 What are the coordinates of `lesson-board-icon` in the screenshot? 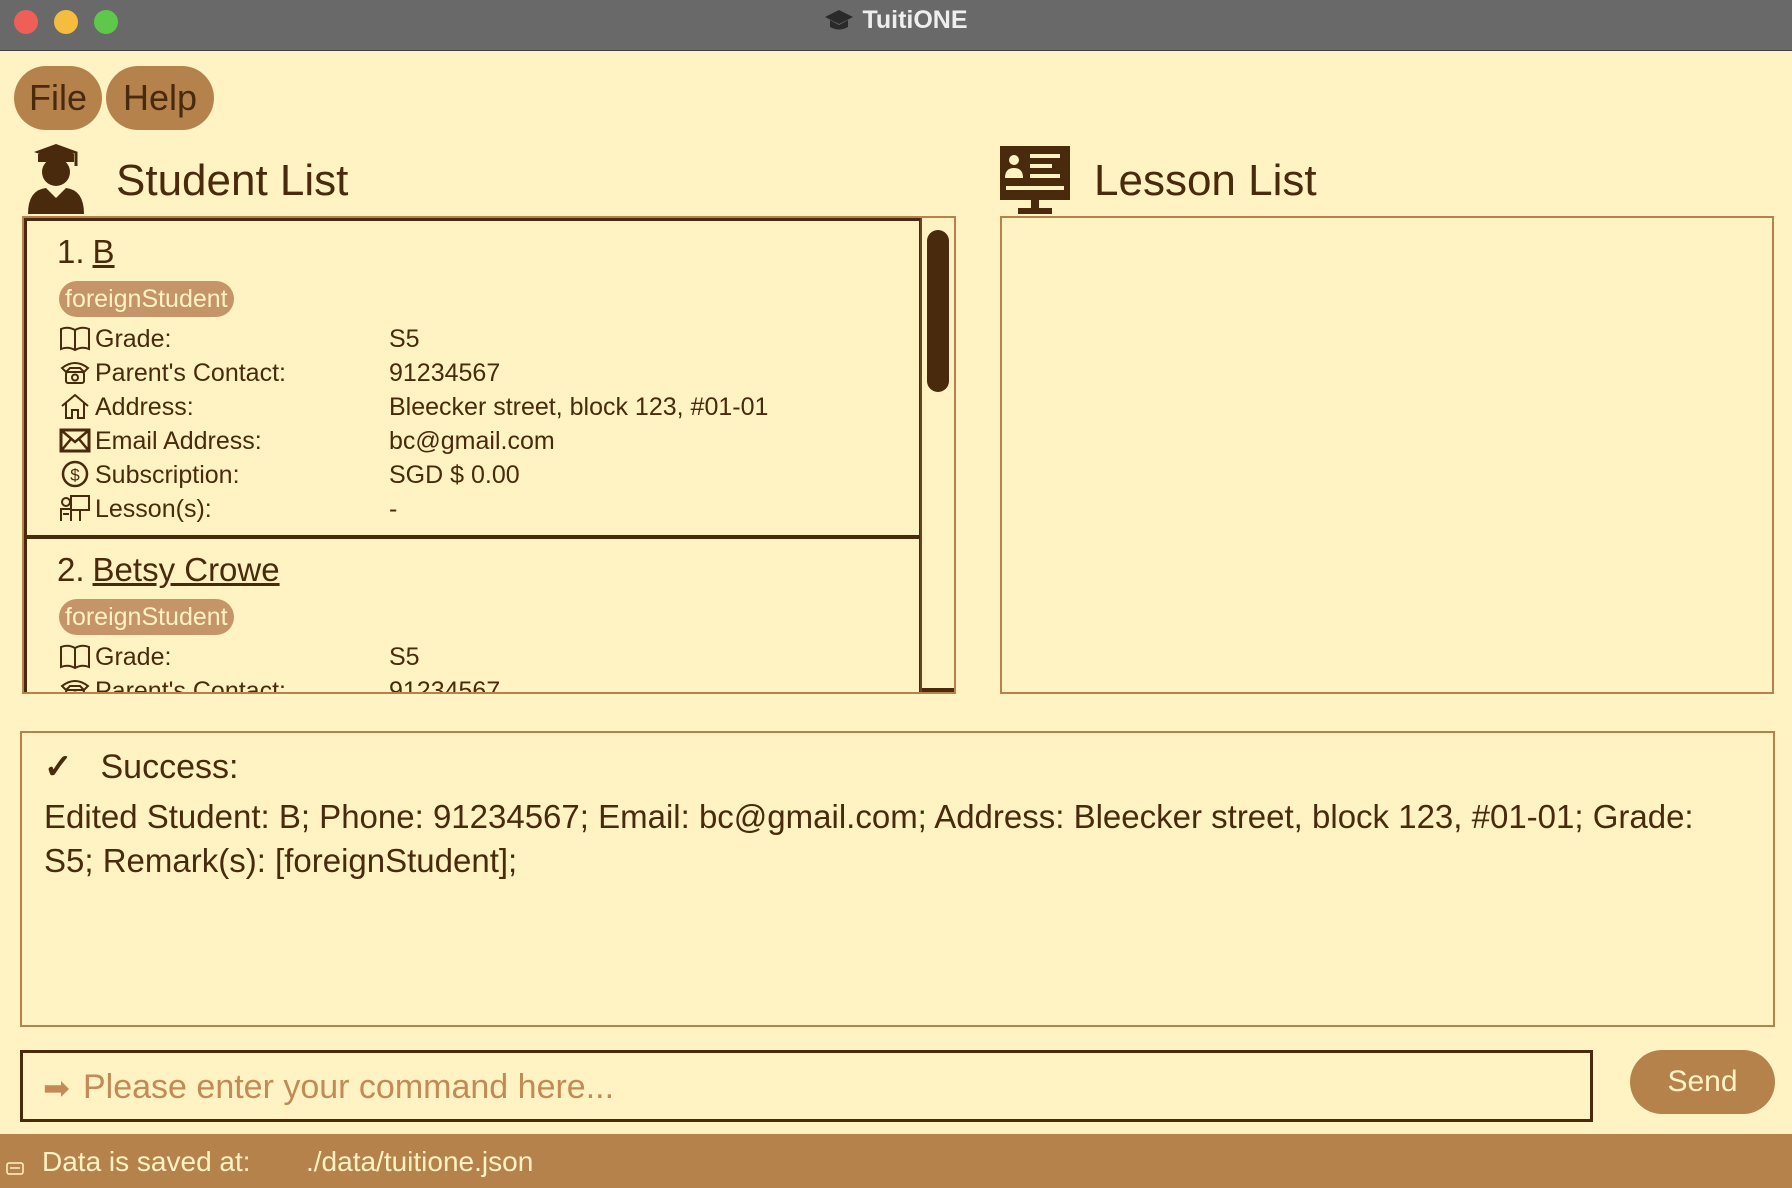 It's located at (1035, 180).